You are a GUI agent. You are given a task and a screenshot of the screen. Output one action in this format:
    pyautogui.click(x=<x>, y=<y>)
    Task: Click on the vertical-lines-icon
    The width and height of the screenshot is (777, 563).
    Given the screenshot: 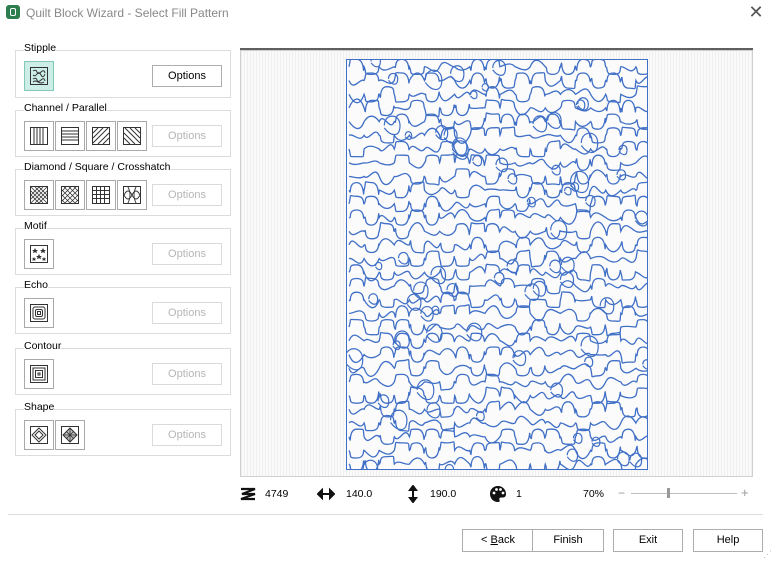 What is the action you would take?
    pyautogui.click(x=39, y=136)
    